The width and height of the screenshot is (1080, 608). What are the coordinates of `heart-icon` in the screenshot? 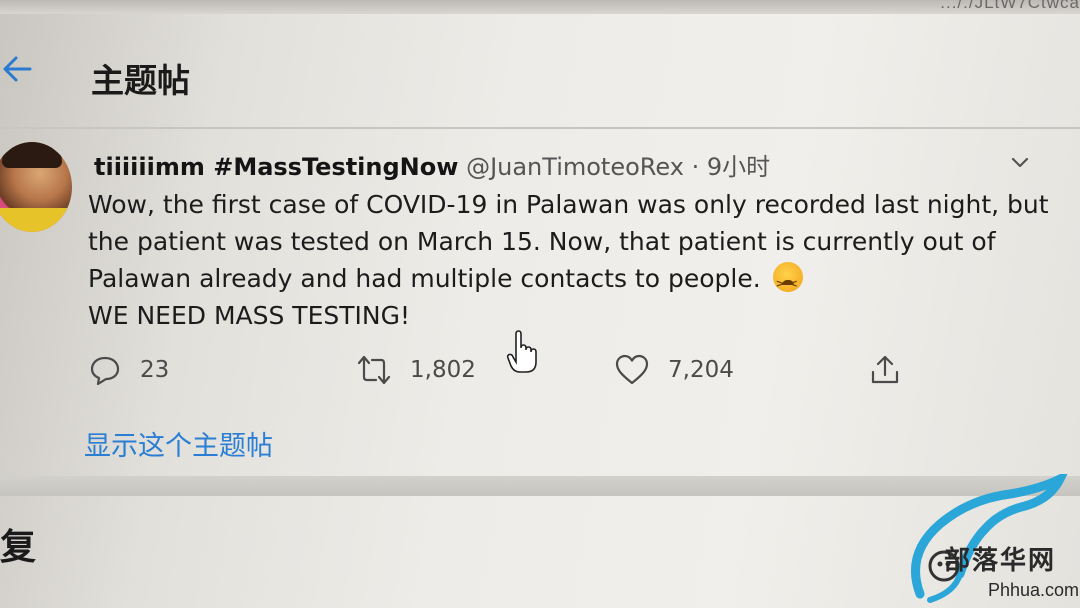 It's located at (632, 369).